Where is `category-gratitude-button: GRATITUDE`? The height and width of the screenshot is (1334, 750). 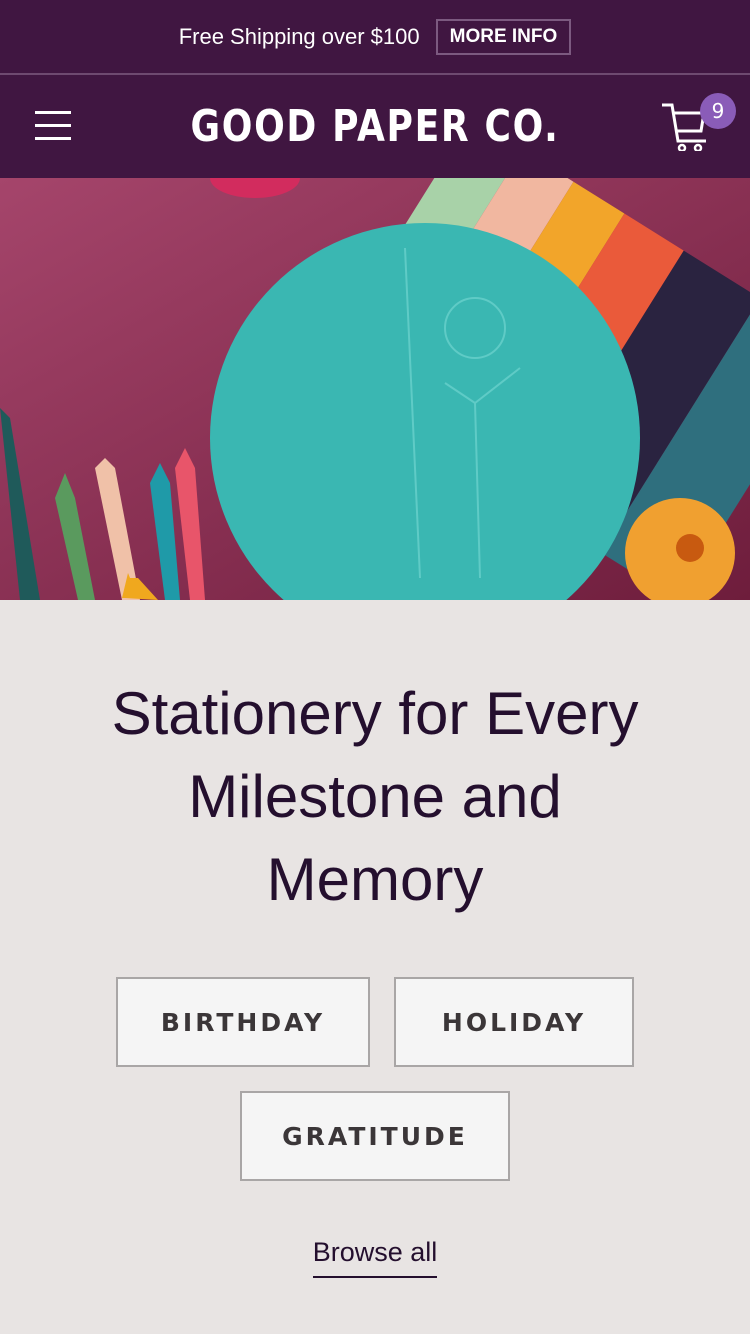 category-gratitude-button: GRATITUDE is located at coordinates (375, 1136).